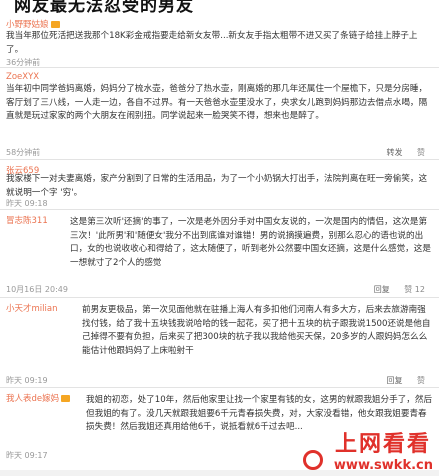 This screenshot has height=476, width=439. I want to click on comment-time: 昨天 09:19, so click(27, 380).